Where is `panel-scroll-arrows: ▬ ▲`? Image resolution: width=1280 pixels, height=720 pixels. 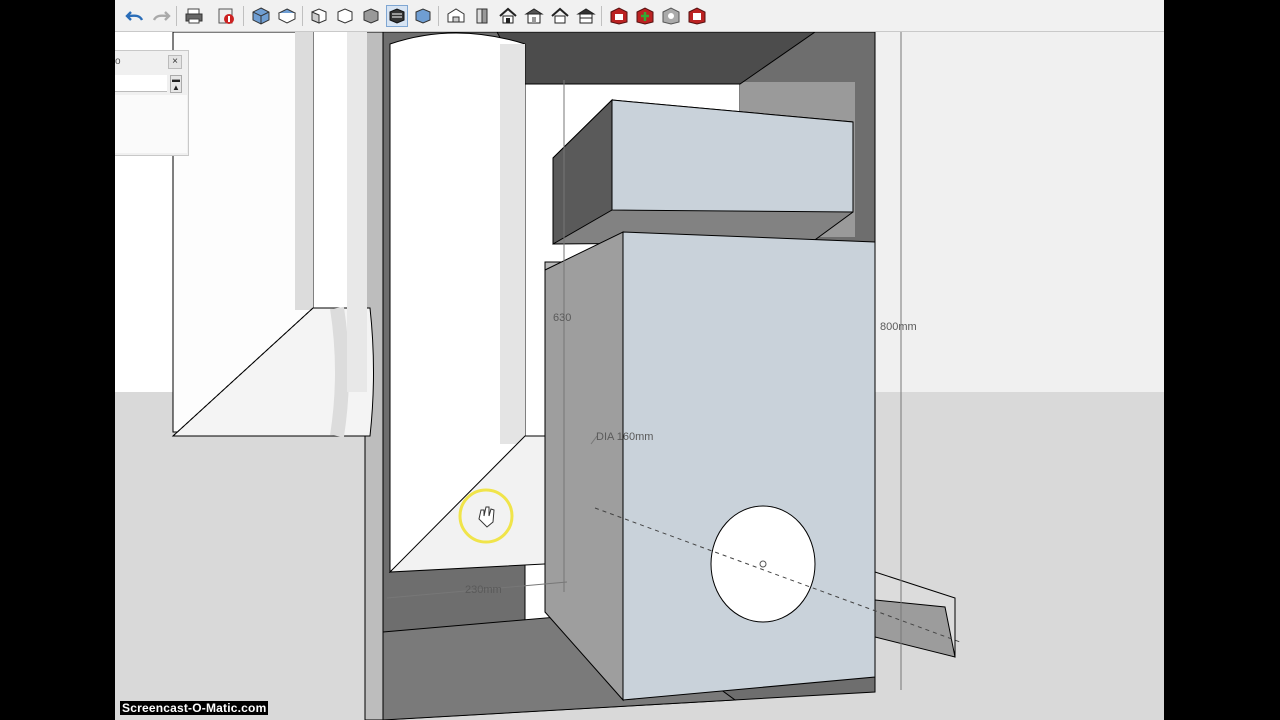 panel-scroll-arrows: ▬ ▲ is located at coordinates (176, 84).